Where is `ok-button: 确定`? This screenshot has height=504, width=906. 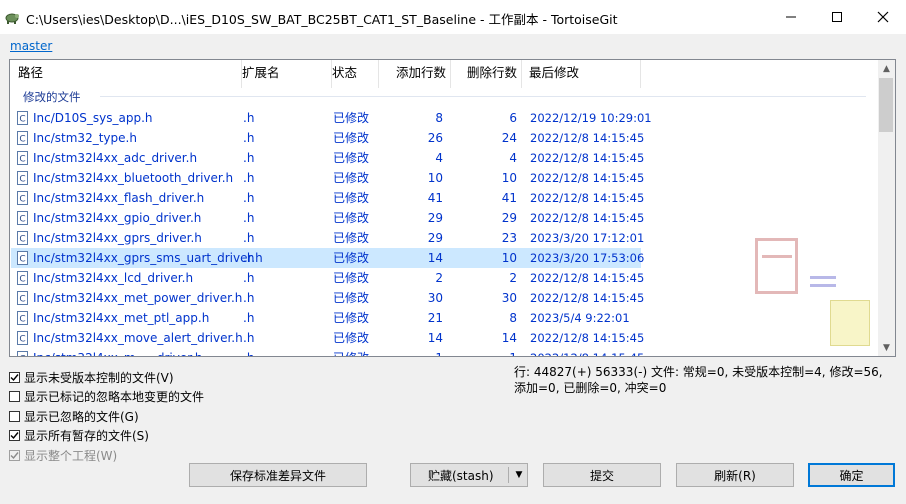 ok-button: 确定 is located at coordinates (851, 475).